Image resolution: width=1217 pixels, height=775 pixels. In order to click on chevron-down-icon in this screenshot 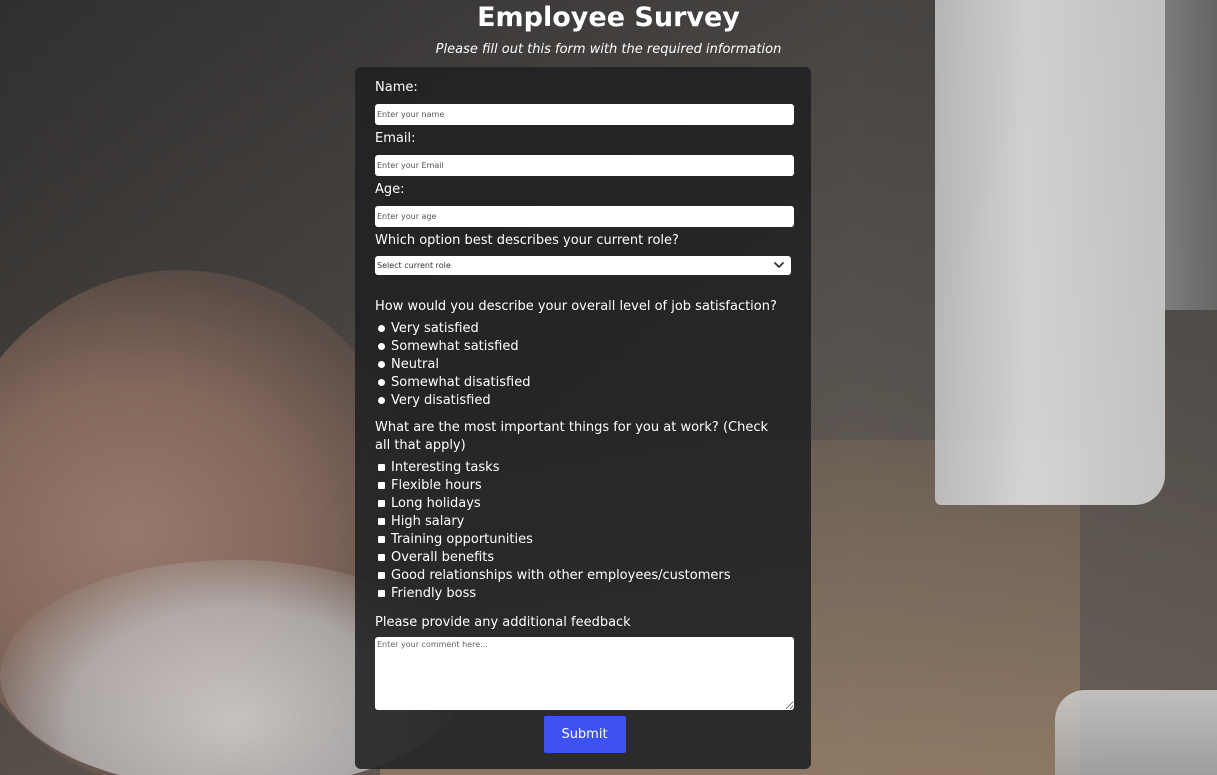, I will do `click(779, 265)`.